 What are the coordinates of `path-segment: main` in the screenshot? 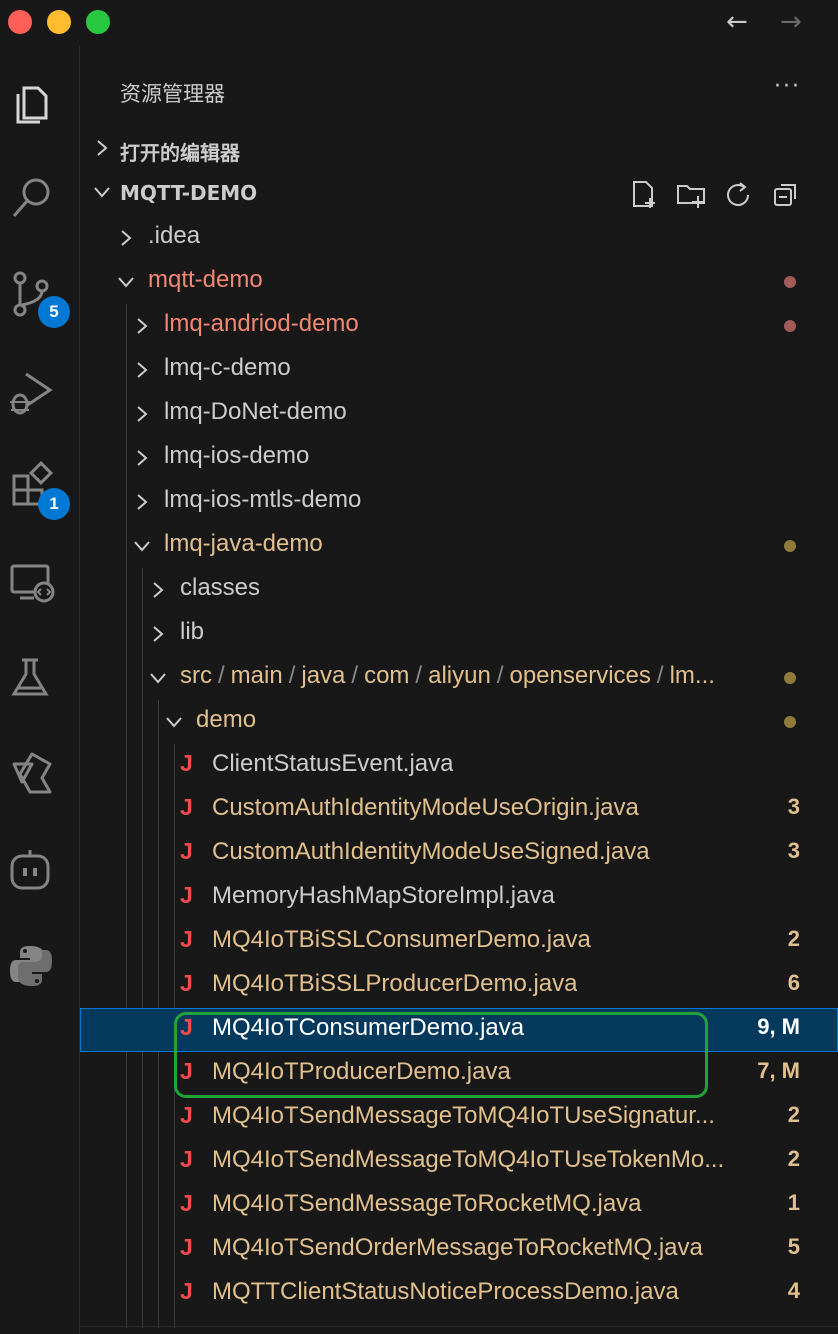 It's located at (257, 675).